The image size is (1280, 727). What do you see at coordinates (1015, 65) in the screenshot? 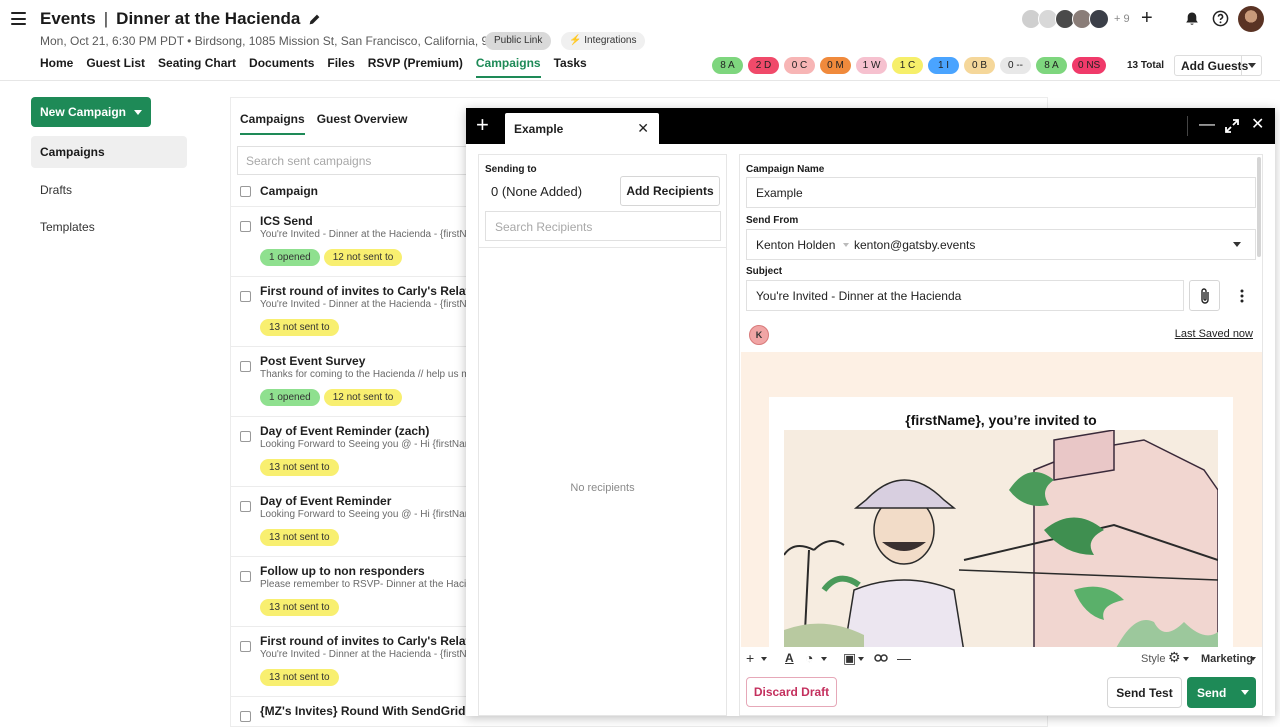
I see `stat-badge: 0 --` at bounding box center [1015, 65].